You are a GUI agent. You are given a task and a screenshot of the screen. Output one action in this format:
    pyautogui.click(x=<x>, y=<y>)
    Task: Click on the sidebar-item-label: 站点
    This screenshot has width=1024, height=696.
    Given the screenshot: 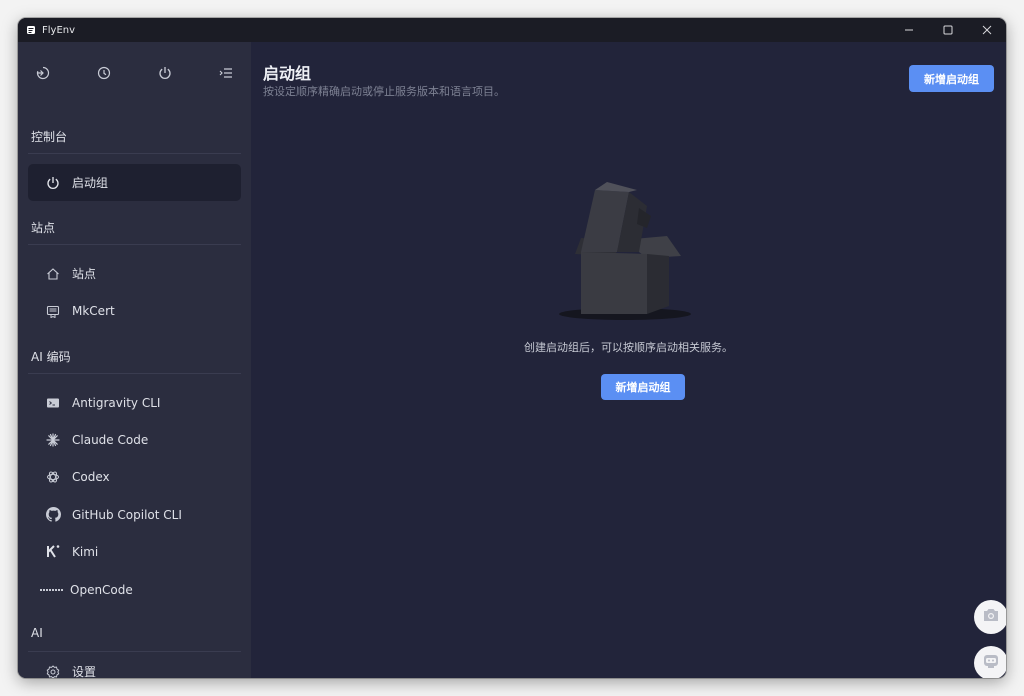 What is the action you would take?
    pyautogui.click(x=84, y=274)
    